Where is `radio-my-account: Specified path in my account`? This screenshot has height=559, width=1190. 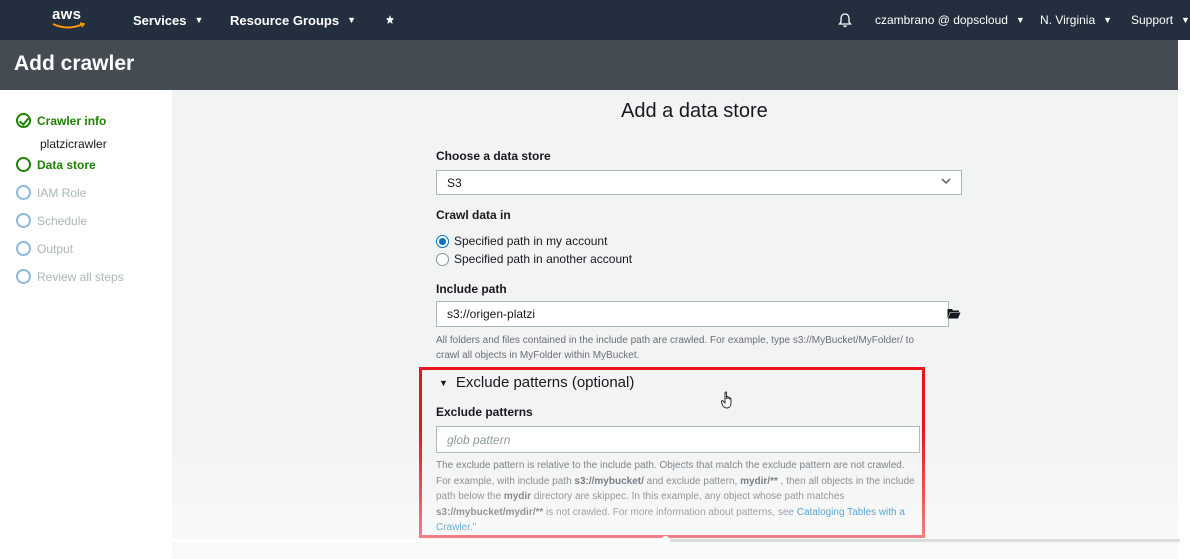
radio-my-account: Specified path in my account is located at coordinates (521, 241).